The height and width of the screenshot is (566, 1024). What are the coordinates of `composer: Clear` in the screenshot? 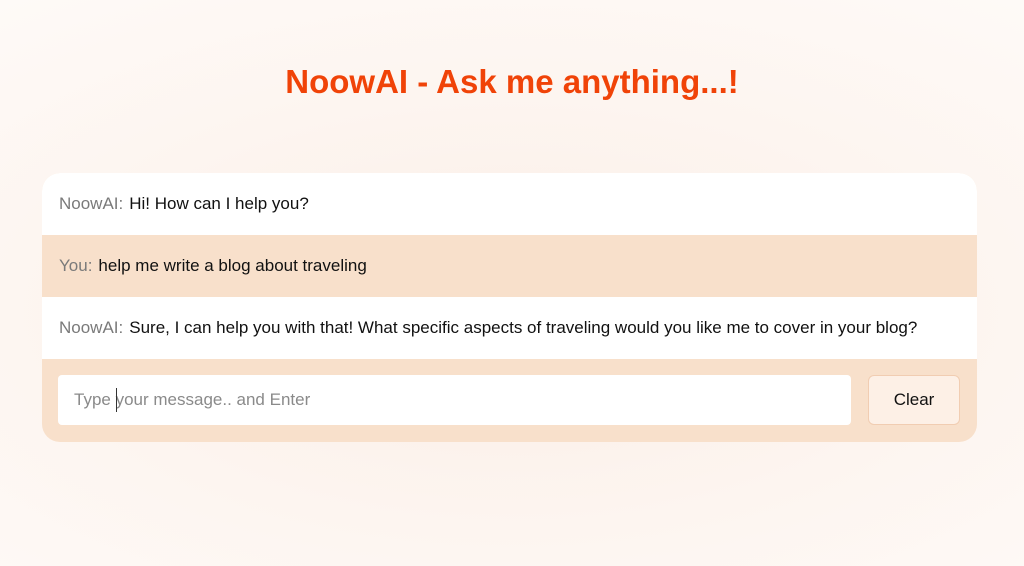 It's located at (509, 400).